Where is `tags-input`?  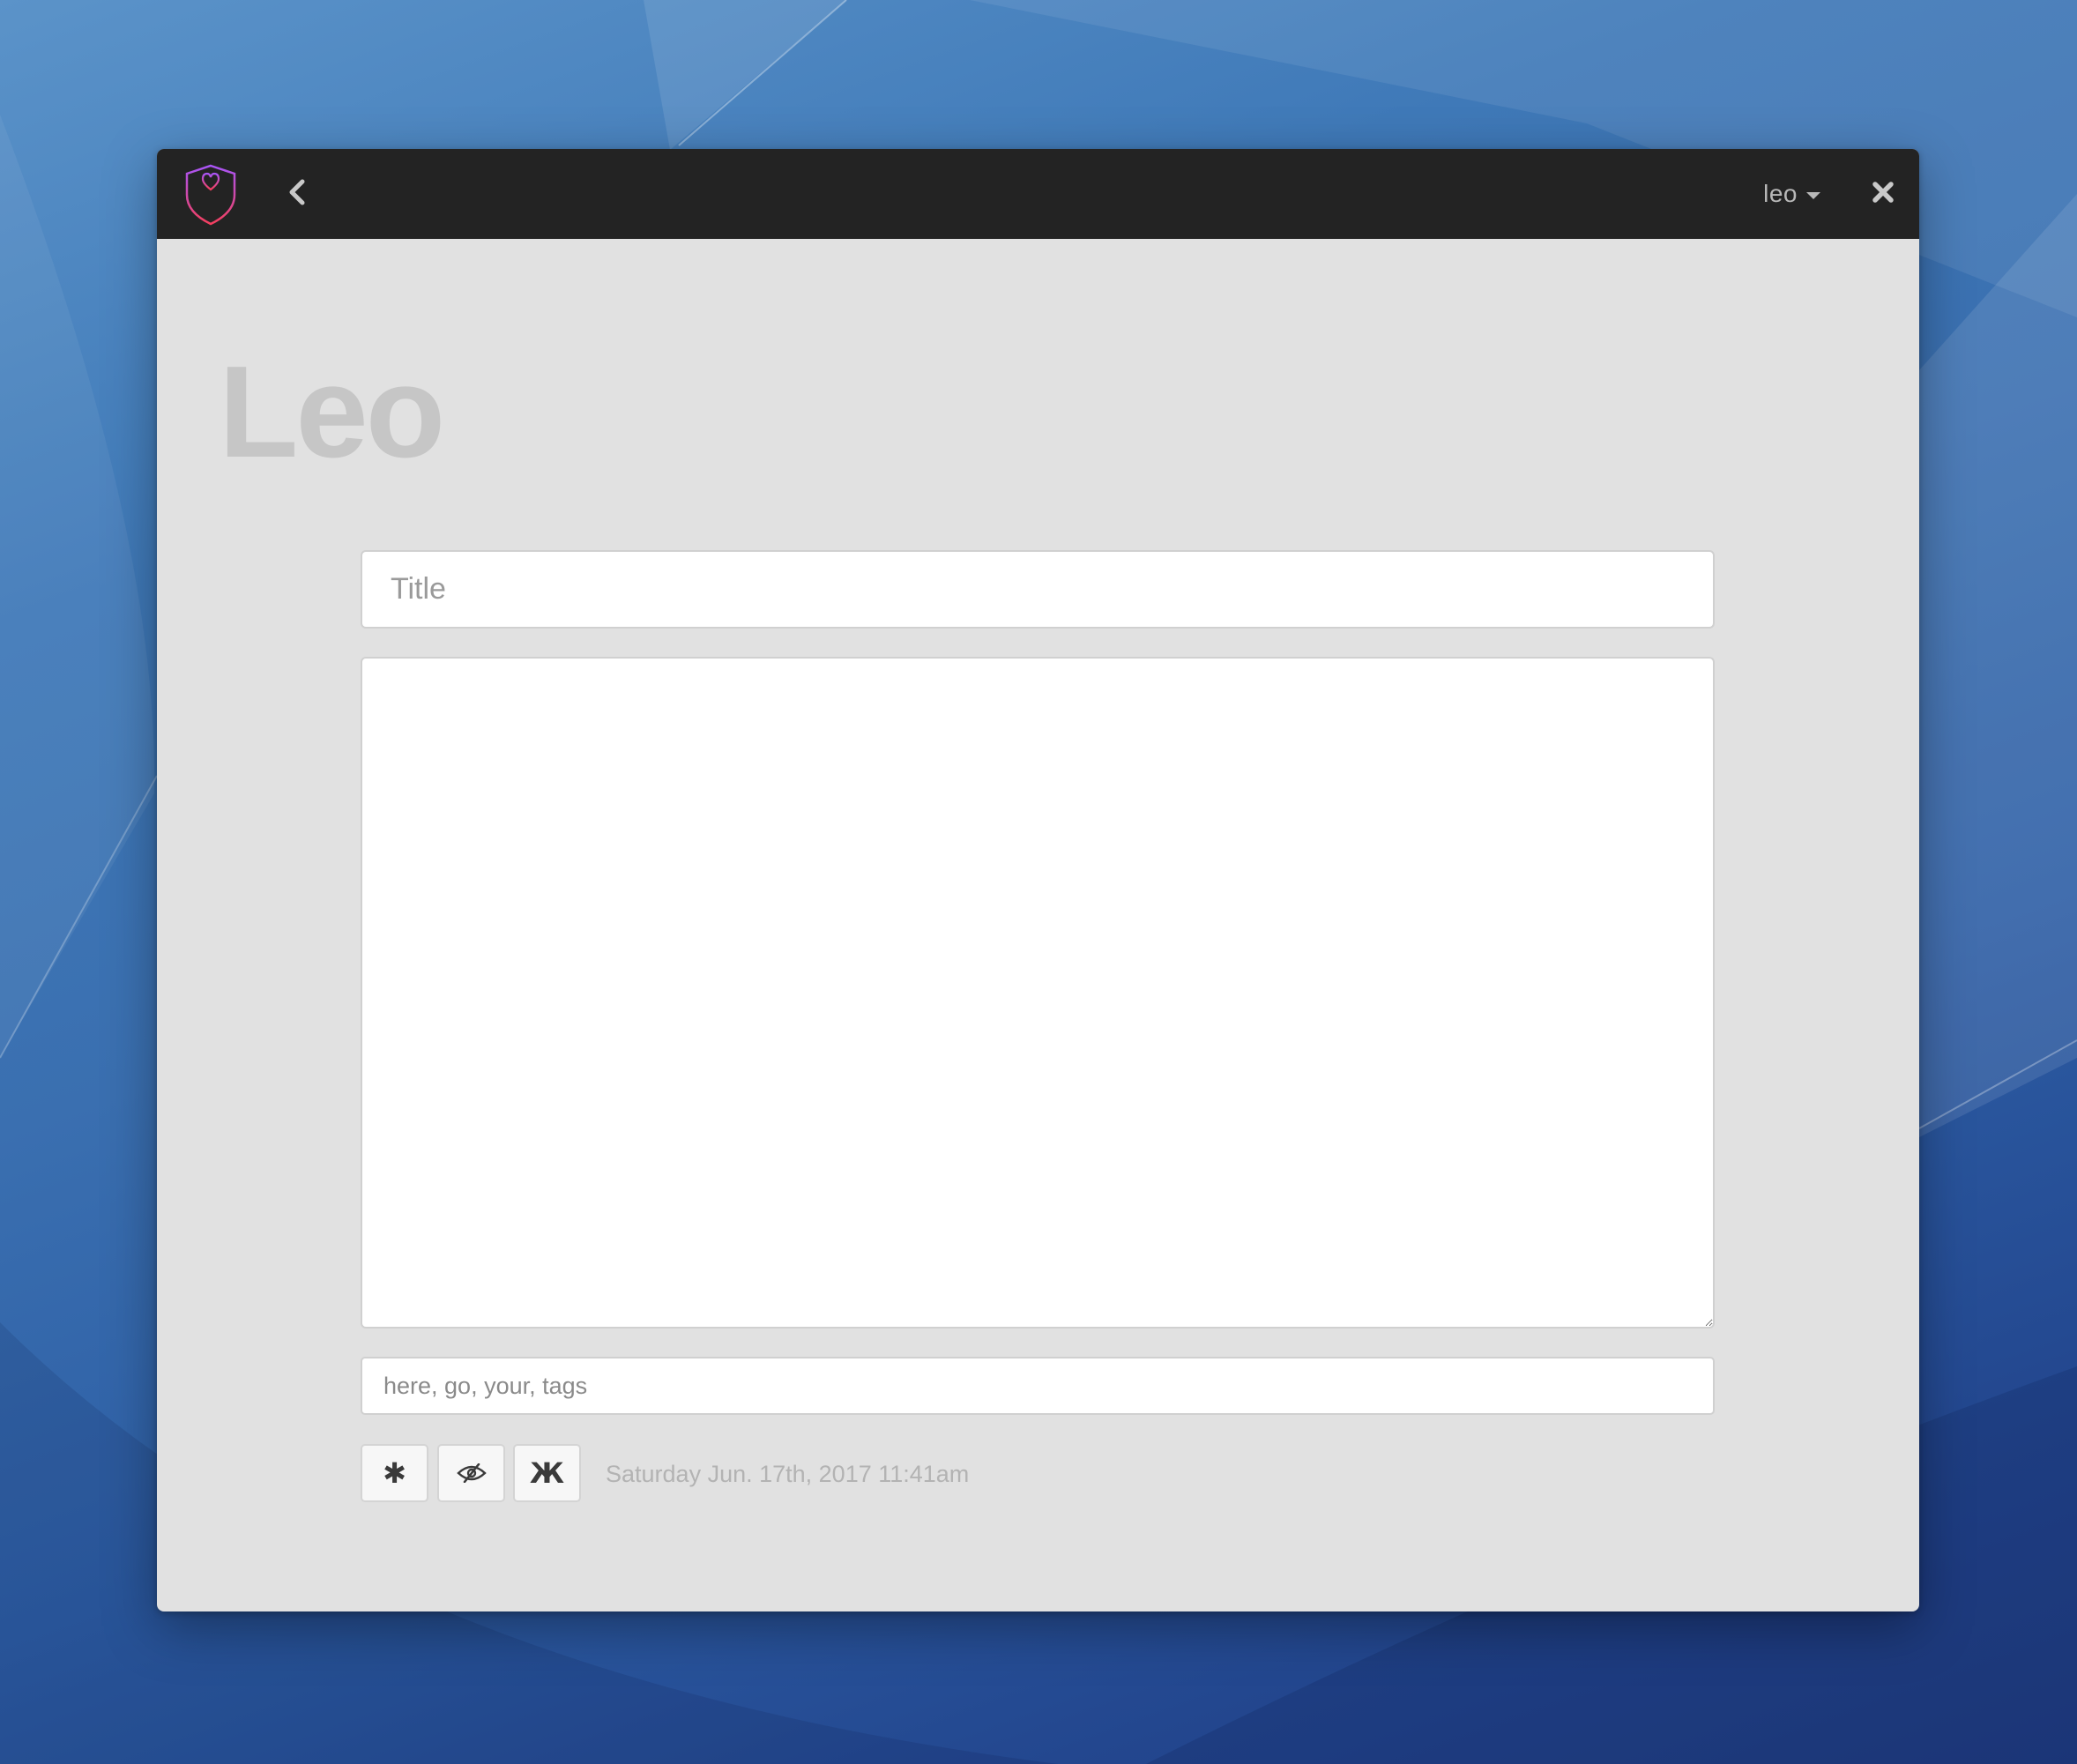 tags-input is located at coordinates (1038, 1386).